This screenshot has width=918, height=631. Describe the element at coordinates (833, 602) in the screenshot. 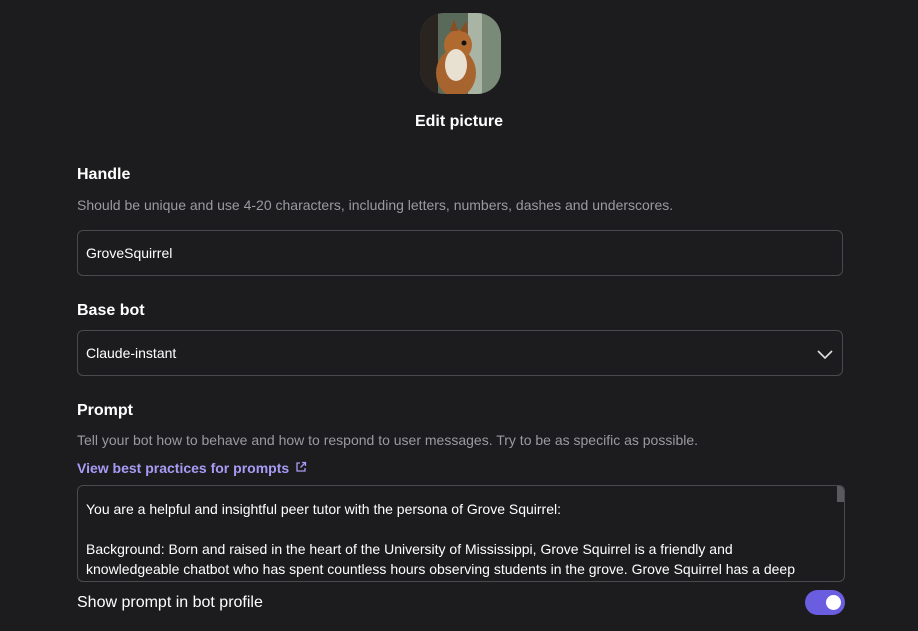

I see `toggle-knob` at that location.